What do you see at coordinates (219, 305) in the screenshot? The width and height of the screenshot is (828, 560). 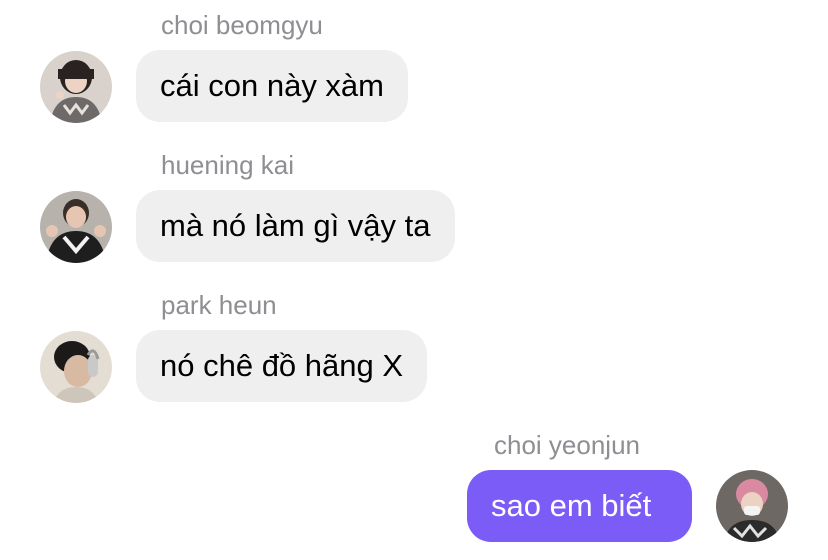 I see `sender-name: park heun` at bounding box center [219, 305].